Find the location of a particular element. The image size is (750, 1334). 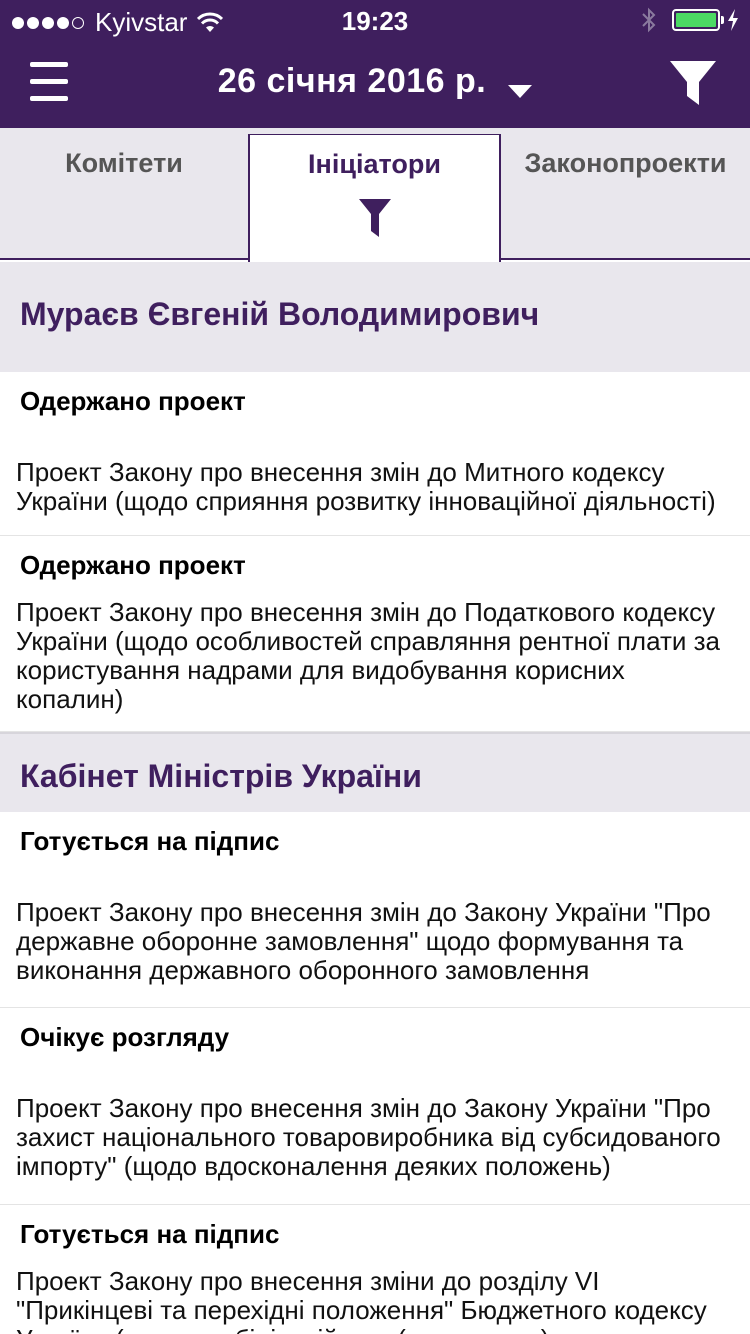

date-label: 26 січня 2016 р. is located at coordinates (352, 81).